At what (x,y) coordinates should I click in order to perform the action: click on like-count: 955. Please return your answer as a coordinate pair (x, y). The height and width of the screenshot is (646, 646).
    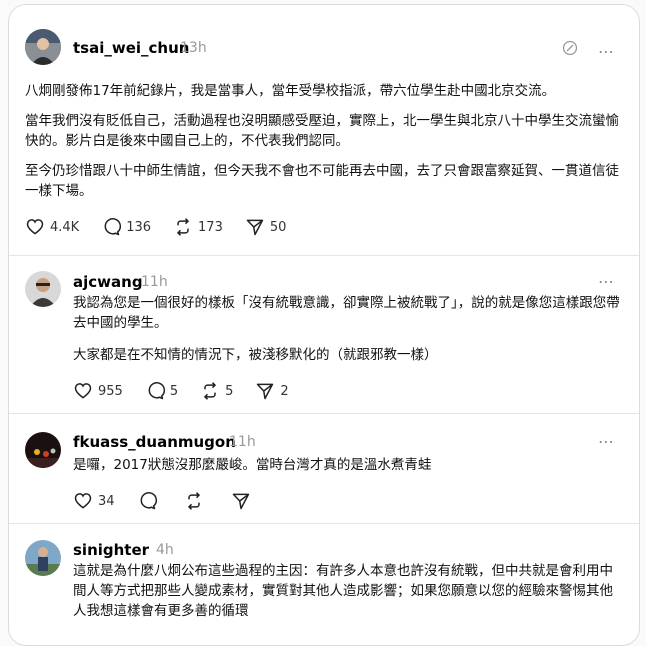
    Looking at the image, I should click on (110, 391).